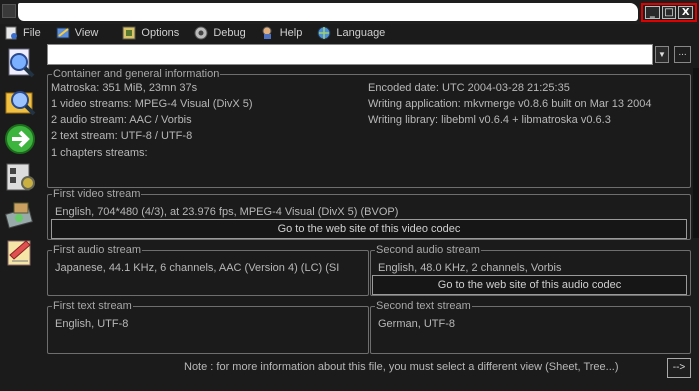 The width and height of the screenshot is (699, 391). What do you see at coordinates (20, 253) in the screenshot?
I see `about-icon` at bounding box center [20, 253].